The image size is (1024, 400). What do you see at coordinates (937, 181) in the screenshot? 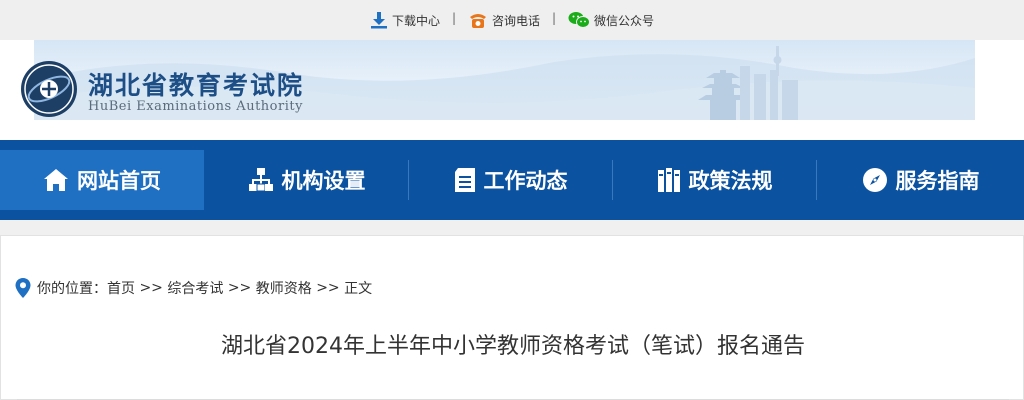
I see `nav-item-label: 服务指南` at bounding box center [937, 181].